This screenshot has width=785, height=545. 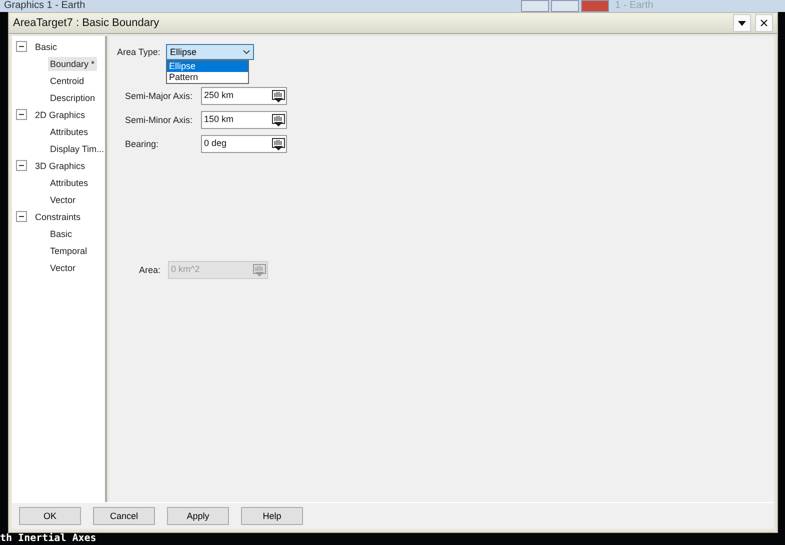 I want to click on field-label: Bearing:, so click(x=142, y=144).